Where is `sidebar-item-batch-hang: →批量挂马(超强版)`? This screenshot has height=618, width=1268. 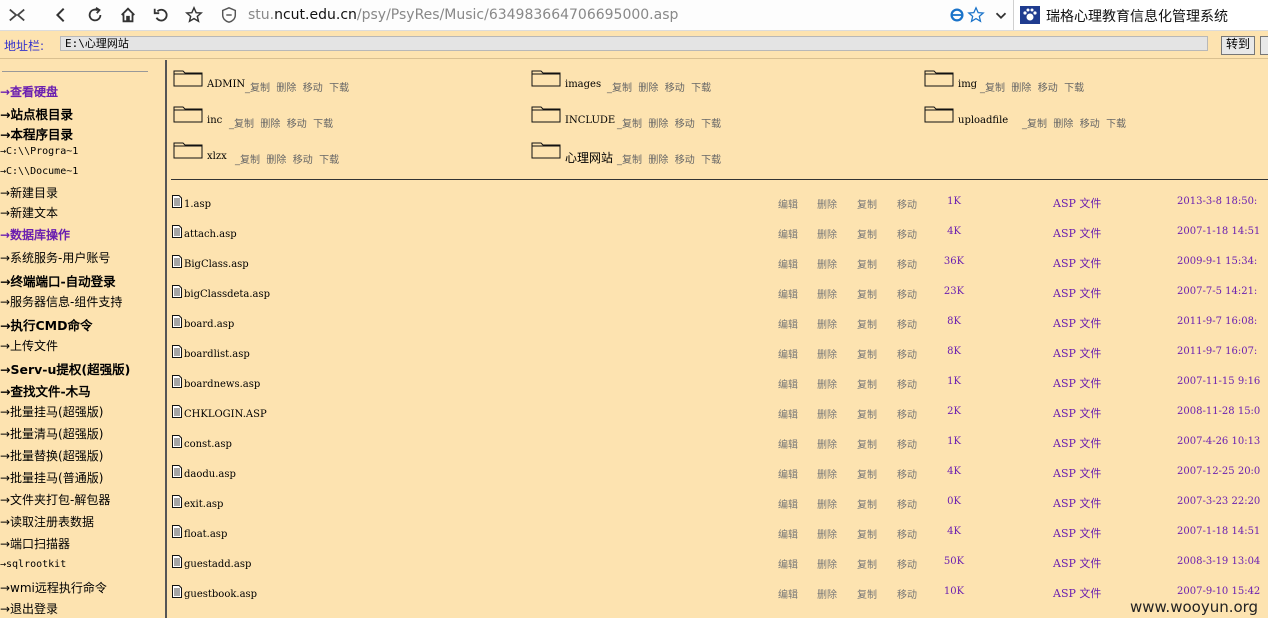
sidebar-item-batch-hang: →批量挂马(超强版) is located at coordinates (51, 411).